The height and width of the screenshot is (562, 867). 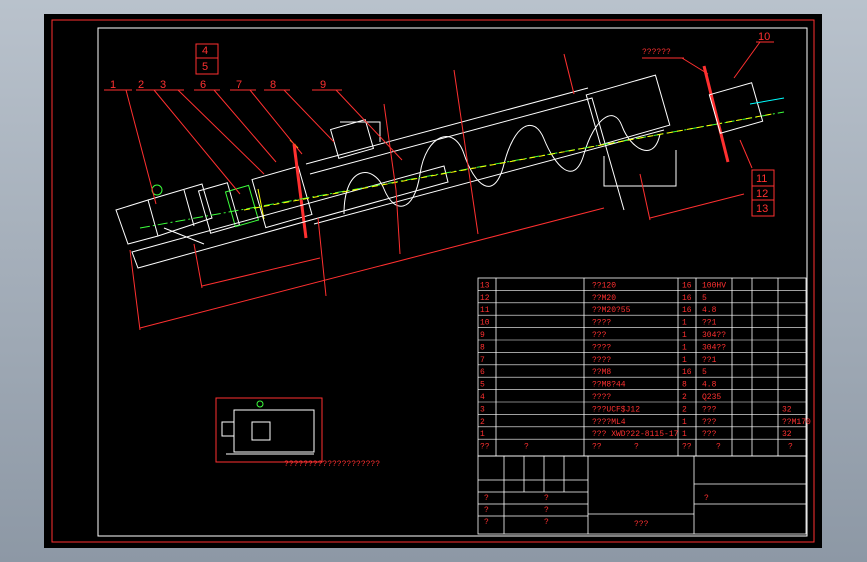 What do you see at coordinates (239, 85) in the screenshot?
I see `callout-7: 7` at bounding box center [239, 85].